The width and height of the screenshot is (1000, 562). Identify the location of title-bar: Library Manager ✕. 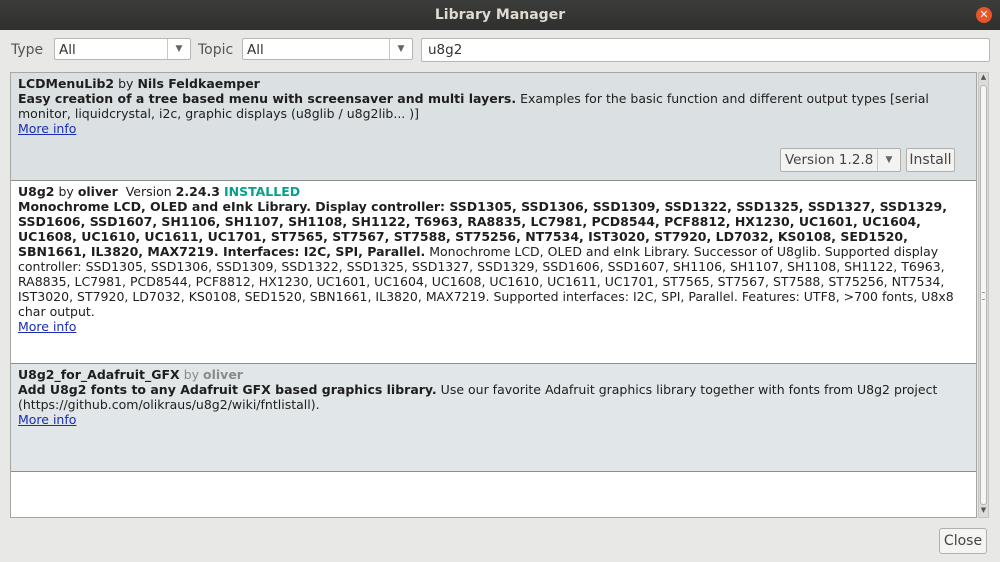
(500, 15).